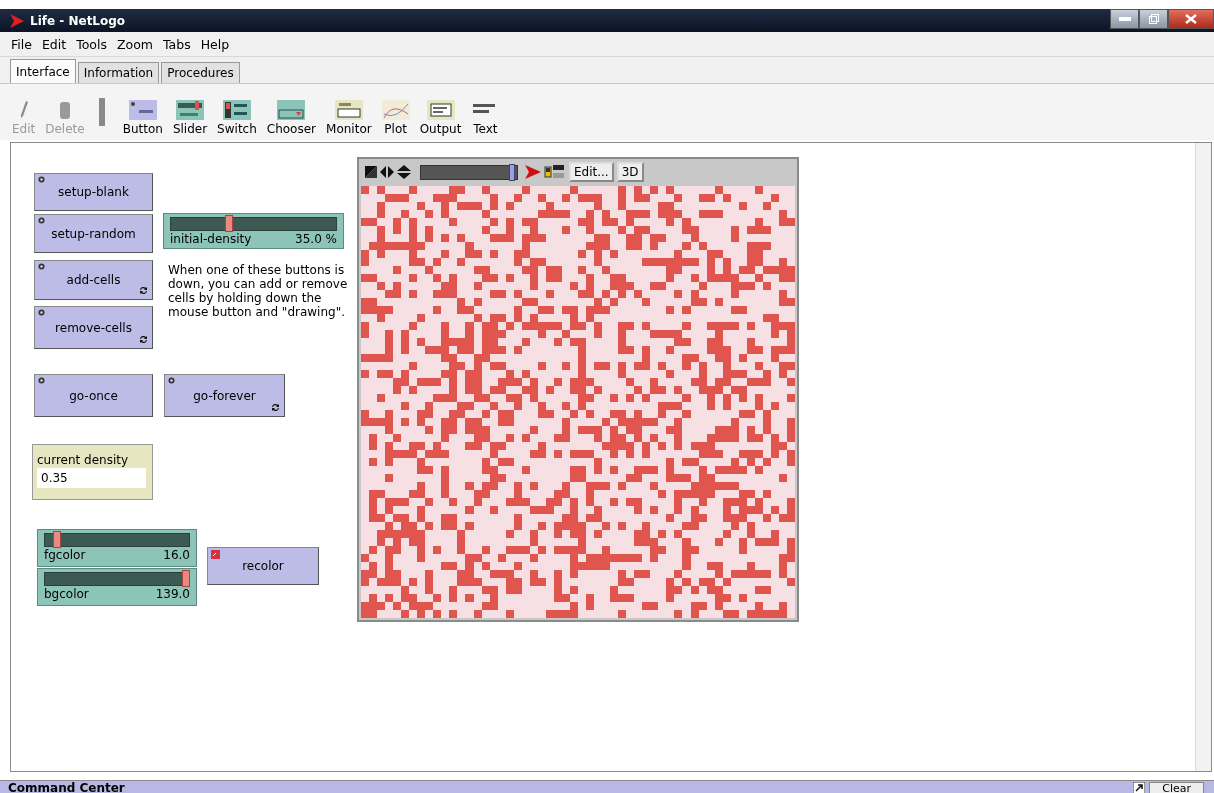  What do you see at coordinates (533, 172) in the screenshot?
I see `play-arrow-icon` at bounding box center [533, 172].